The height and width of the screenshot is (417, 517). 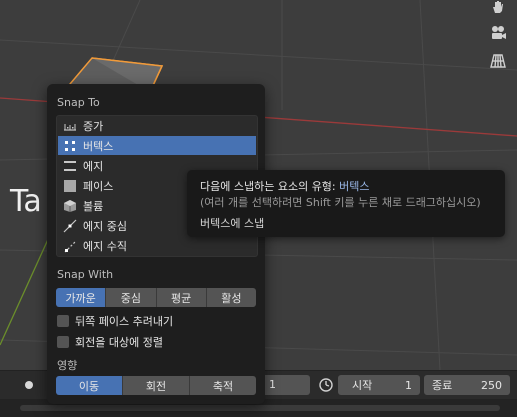 I want to click on affect-selector: 이동 회전 축적, so click(x=156, y=385).